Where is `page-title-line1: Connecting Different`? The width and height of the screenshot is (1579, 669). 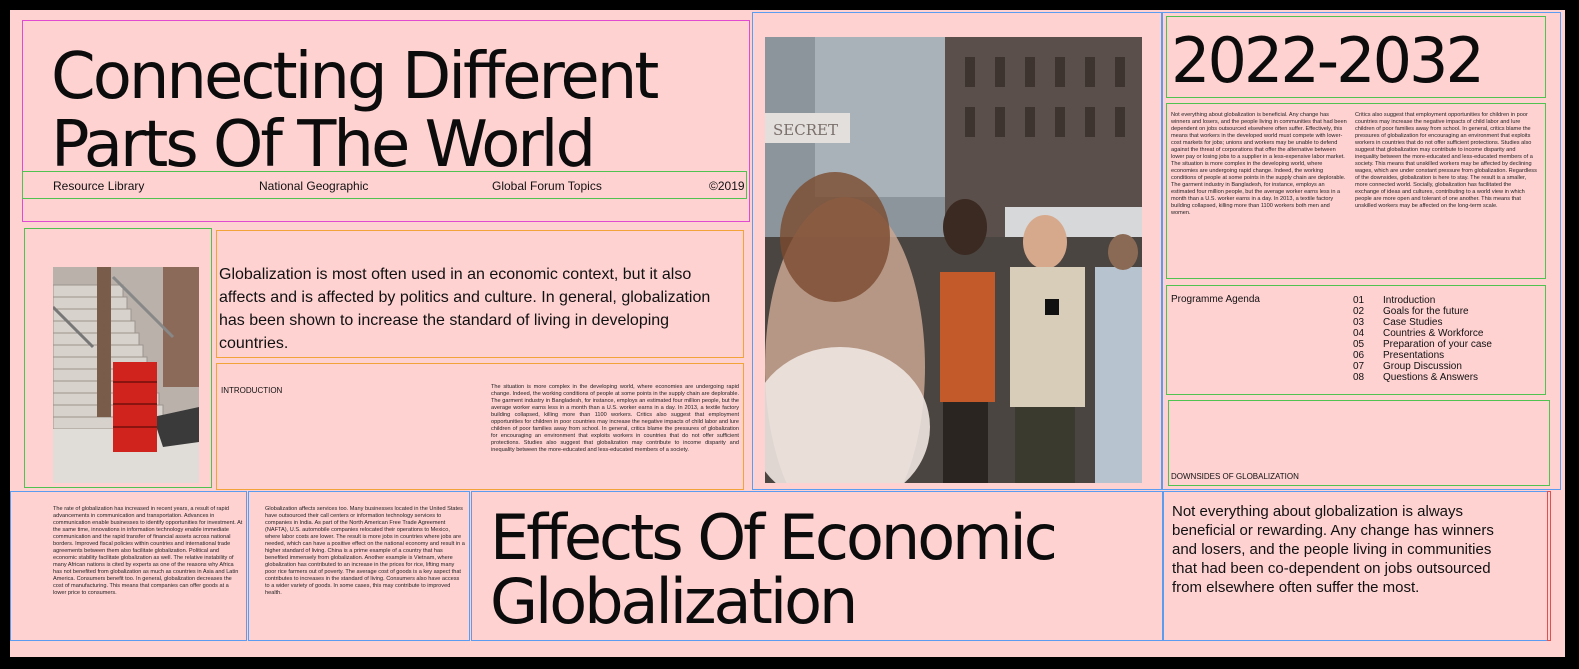
page-title-line1: Connecting Different is located at coordinates (355, 77).